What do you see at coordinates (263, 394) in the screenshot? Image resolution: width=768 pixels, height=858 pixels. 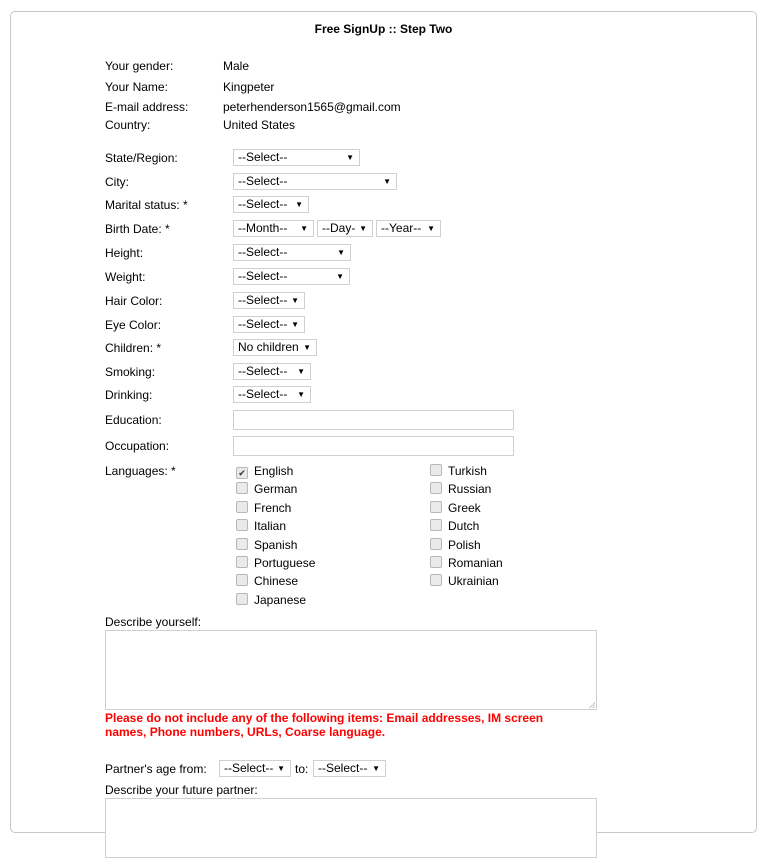 I see `drinking-select-value: --Select--` at bounding box center [263, 394].